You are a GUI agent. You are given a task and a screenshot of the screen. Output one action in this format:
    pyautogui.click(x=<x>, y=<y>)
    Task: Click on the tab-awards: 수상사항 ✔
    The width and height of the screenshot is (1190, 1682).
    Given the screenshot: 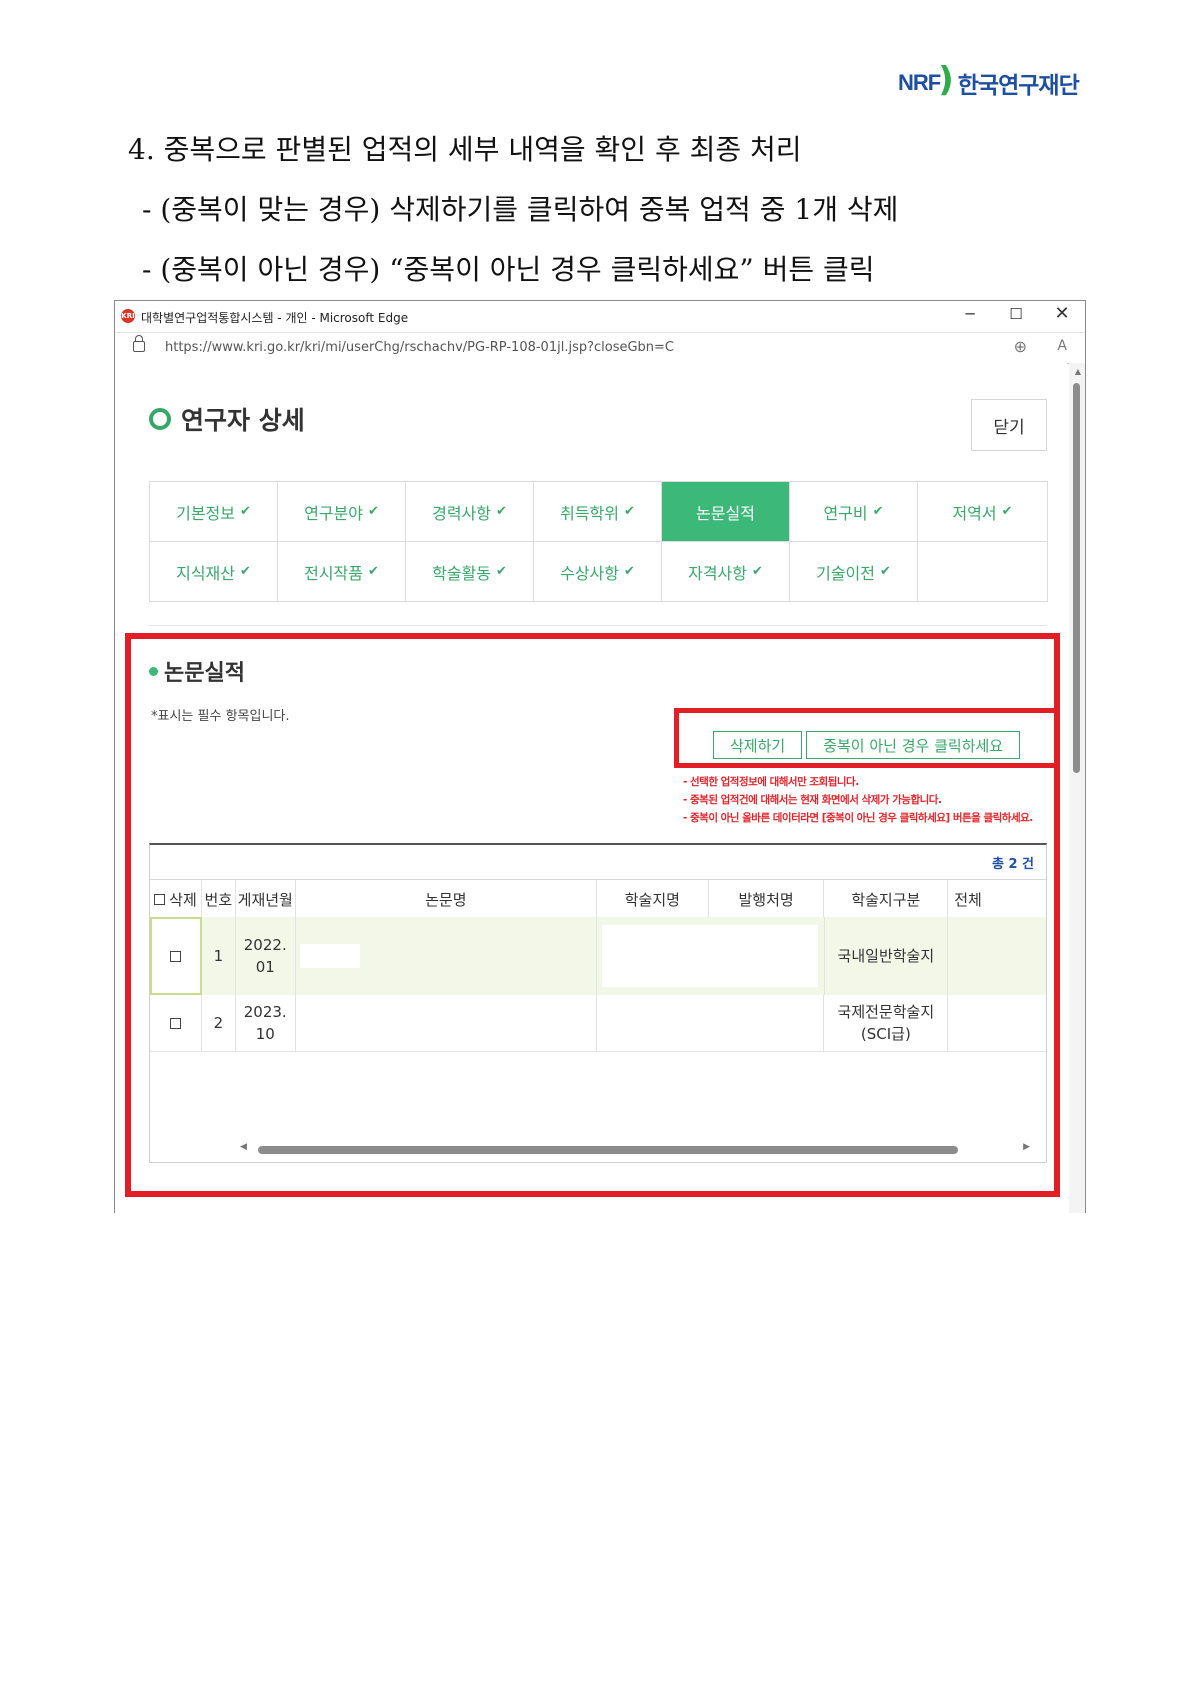 What is the action you would take?
    pyautogui.click(x=598, y=572)
    